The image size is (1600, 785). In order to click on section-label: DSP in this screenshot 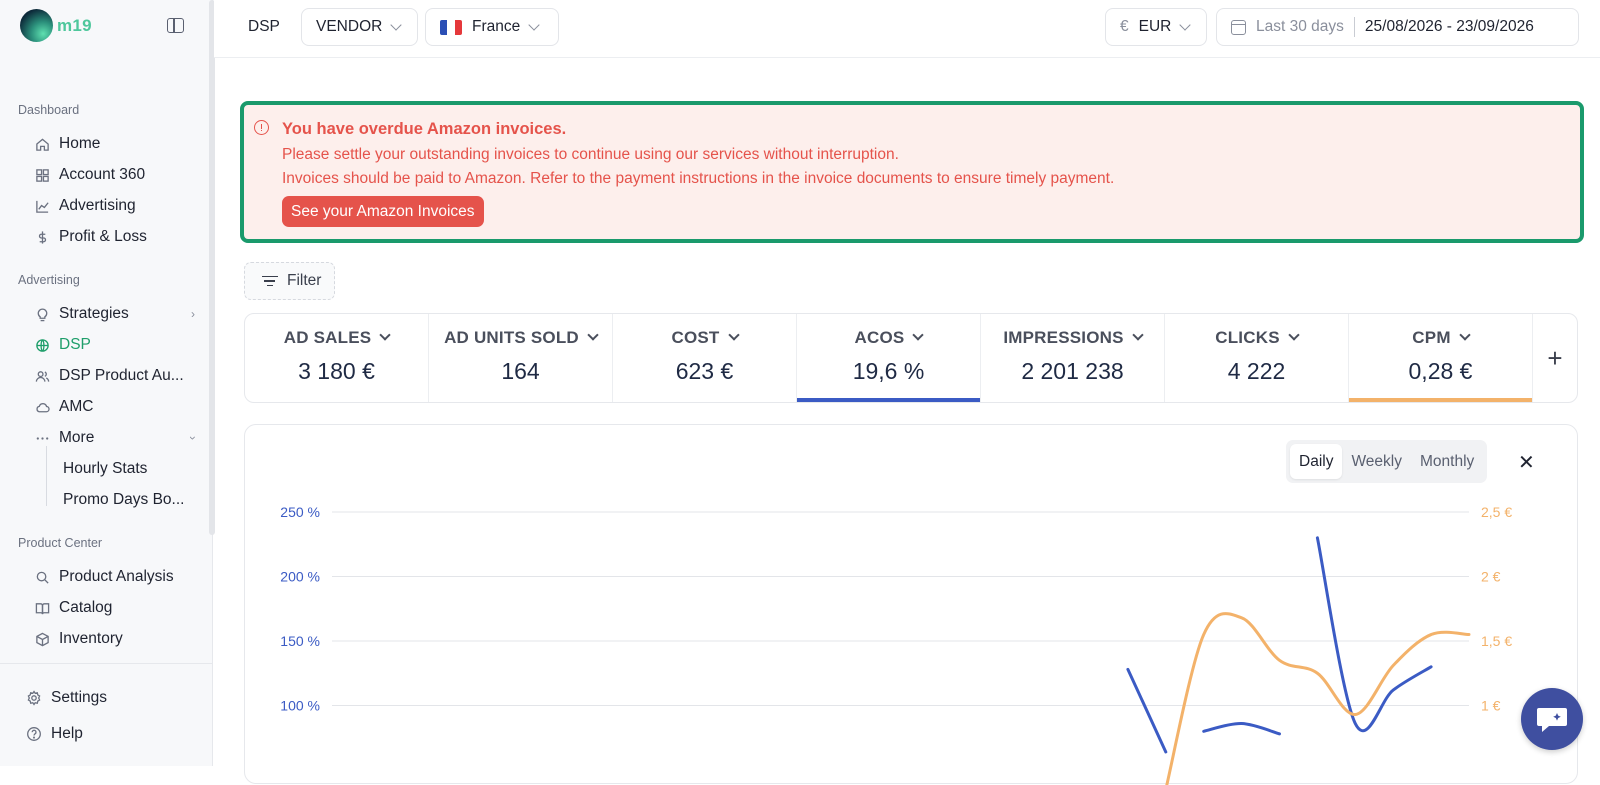, I will do `click(264, 26)`.